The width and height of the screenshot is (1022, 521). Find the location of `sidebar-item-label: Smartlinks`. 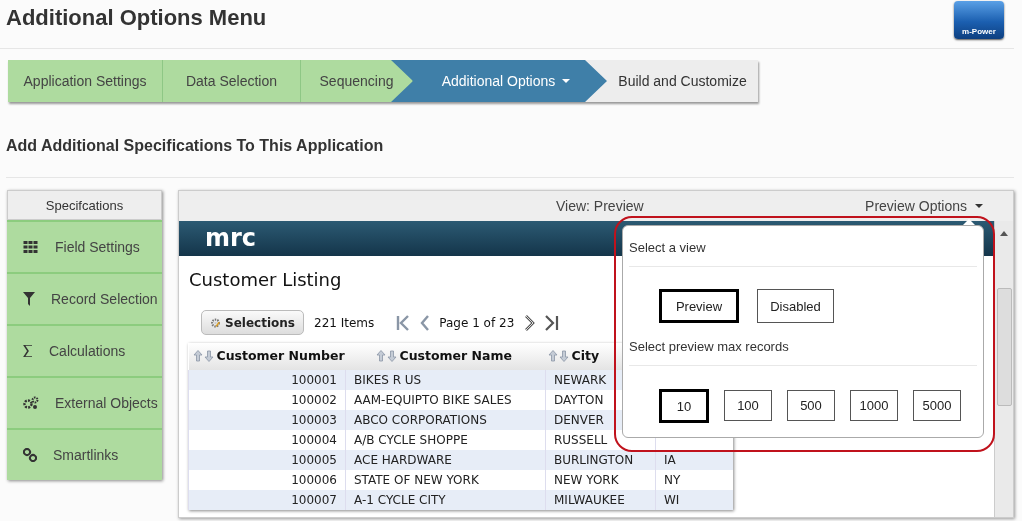

sidebar-item-label: Smartlinks is located at coordinates (86, 455).